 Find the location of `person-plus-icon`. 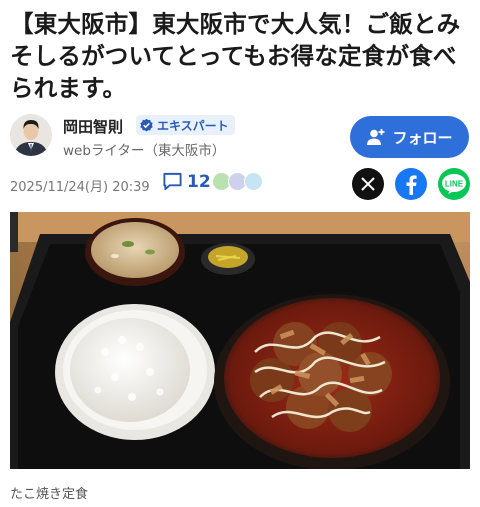

person-plus-icon is located at coordinates (376, 137).